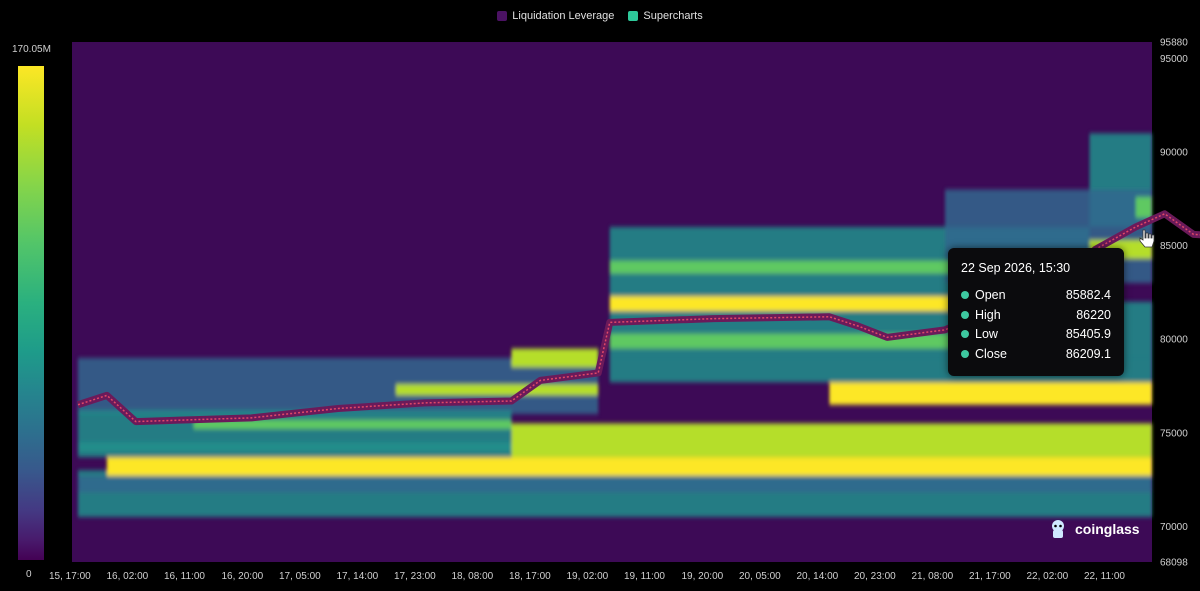 The width and height of the screenshot is (1200, 591). I want to click on tooltip-label: Open, so click(990, 295).